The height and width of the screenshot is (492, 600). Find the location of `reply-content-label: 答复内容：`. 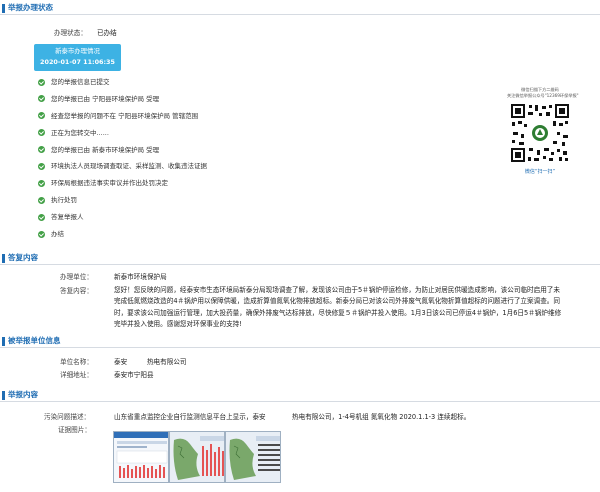

reply-content-label: 答复内容： is located at coordinates (76, 291).